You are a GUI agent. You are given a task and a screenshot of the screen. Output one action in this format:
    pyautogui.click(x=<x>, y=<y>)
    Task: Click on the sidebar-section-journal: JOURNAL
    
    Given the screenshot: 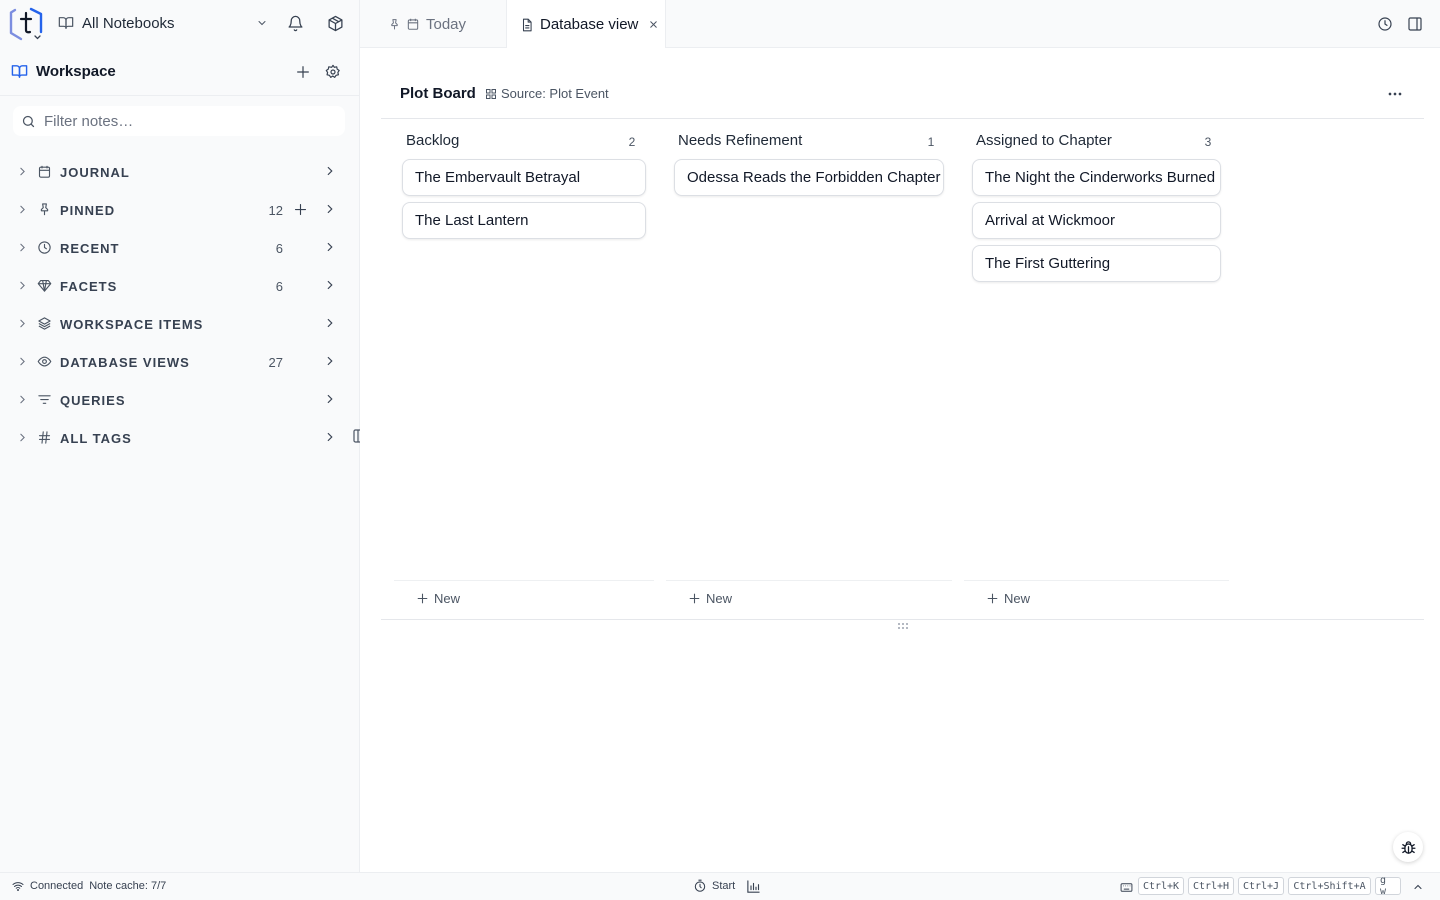 What is the action you would take?
    pyautogui.click(x=179, y=172)
    